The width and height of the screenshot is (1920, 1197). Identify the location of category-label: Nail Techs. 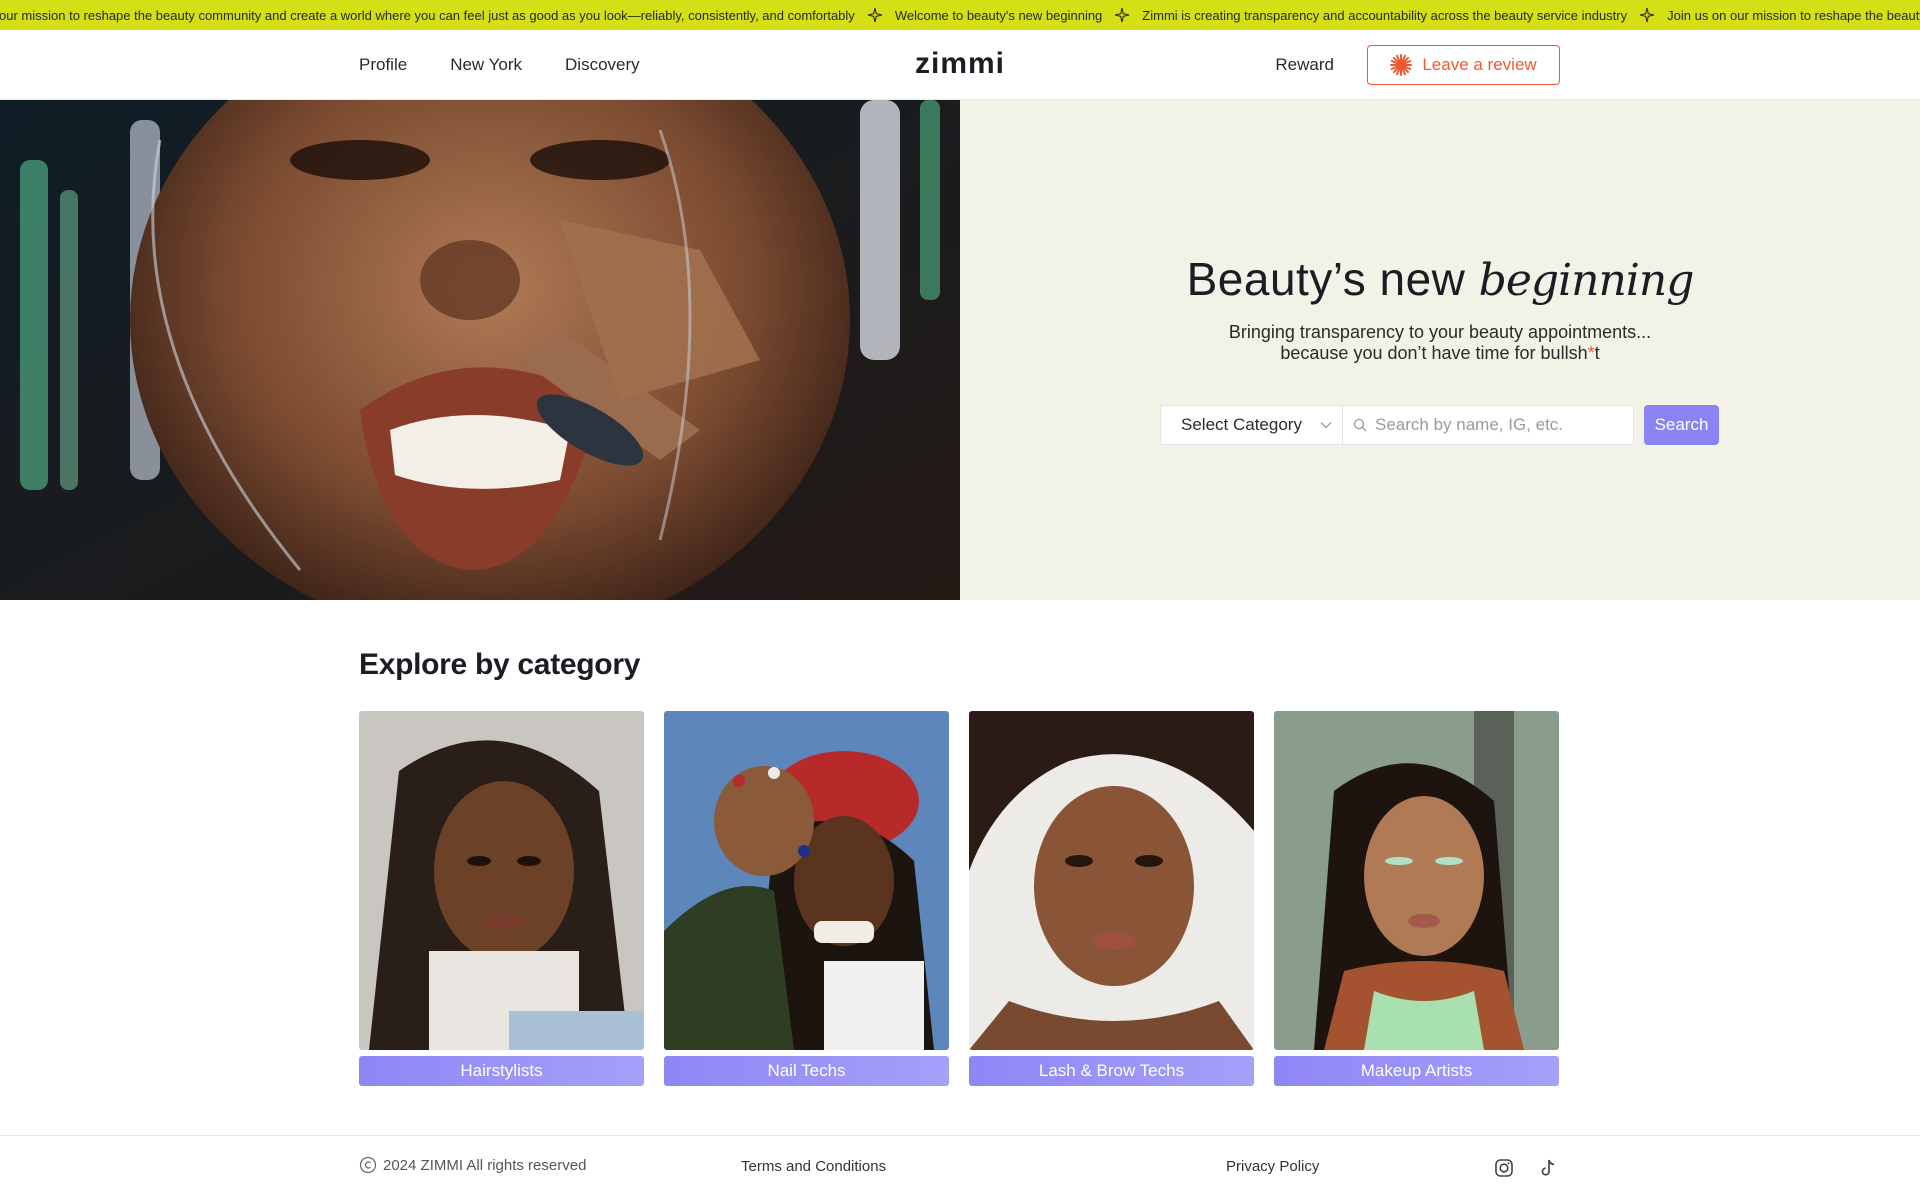
(806, 1071).